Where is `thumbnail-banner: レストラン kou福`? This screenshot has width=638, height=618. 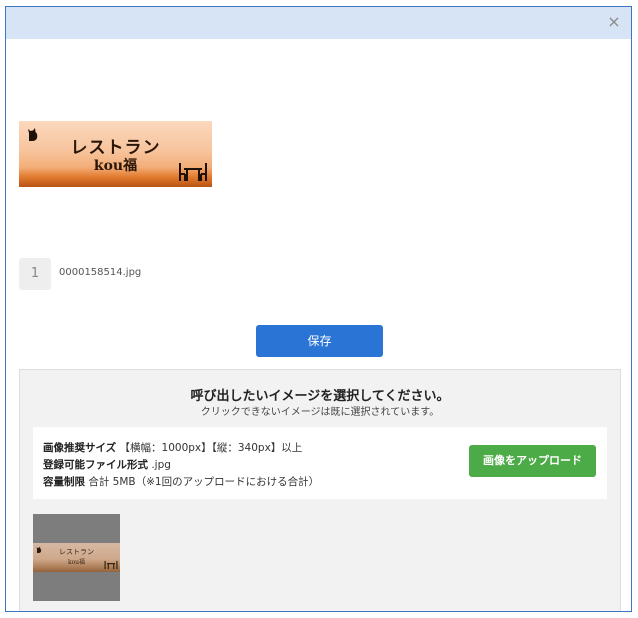 thumbnail-banner: レストラン kou福 is located at coordinates (76, 557).